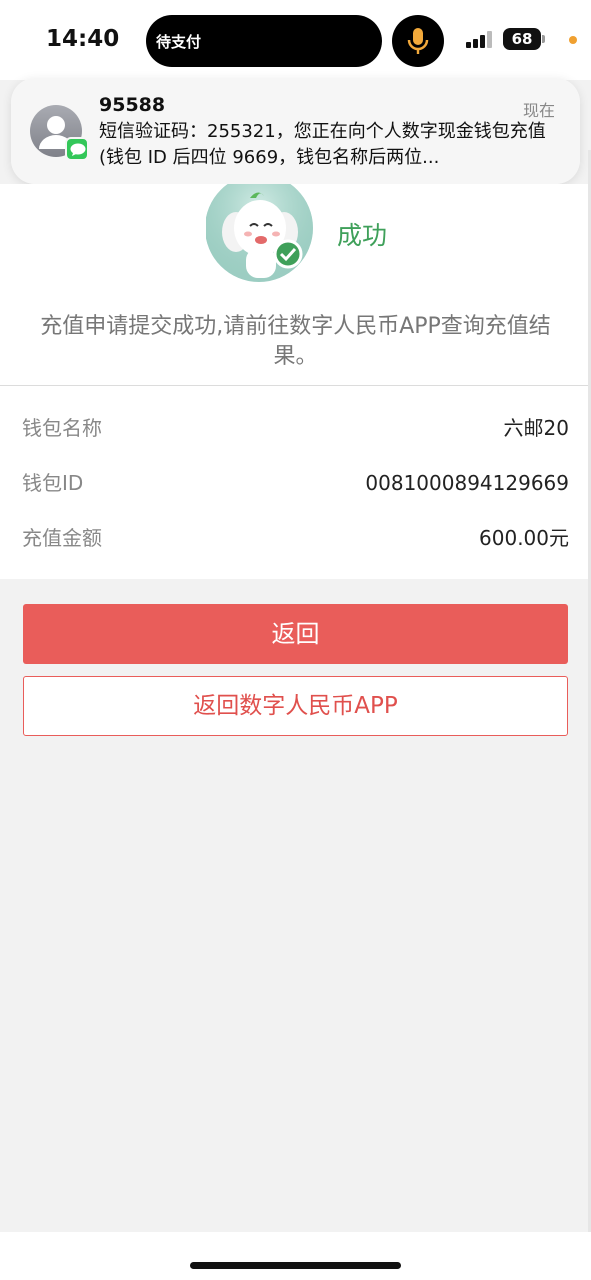  I want to click on detail-row-amount: 充值金额 600.00元, so click(295, 538).